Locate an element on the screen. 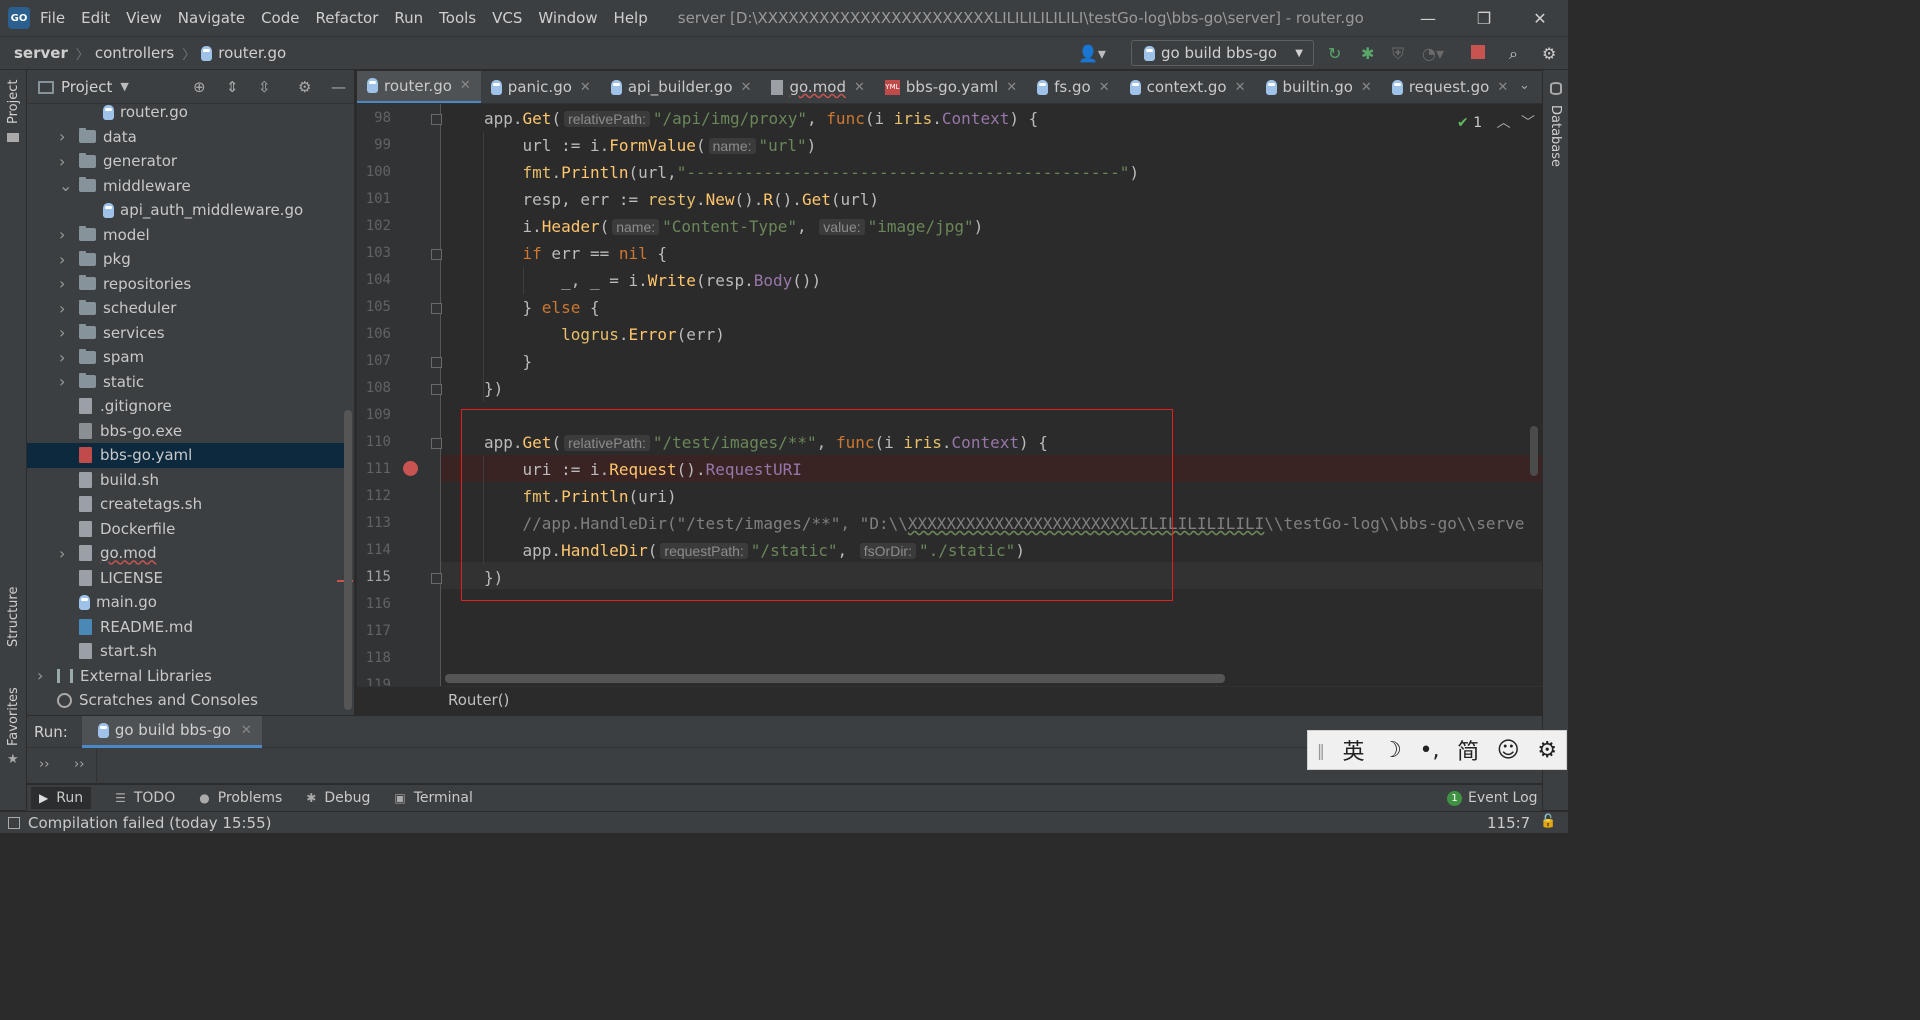 The image size is (1920, 1020). tree-item: bbs-go.exe is located at coordinates (186, 431).